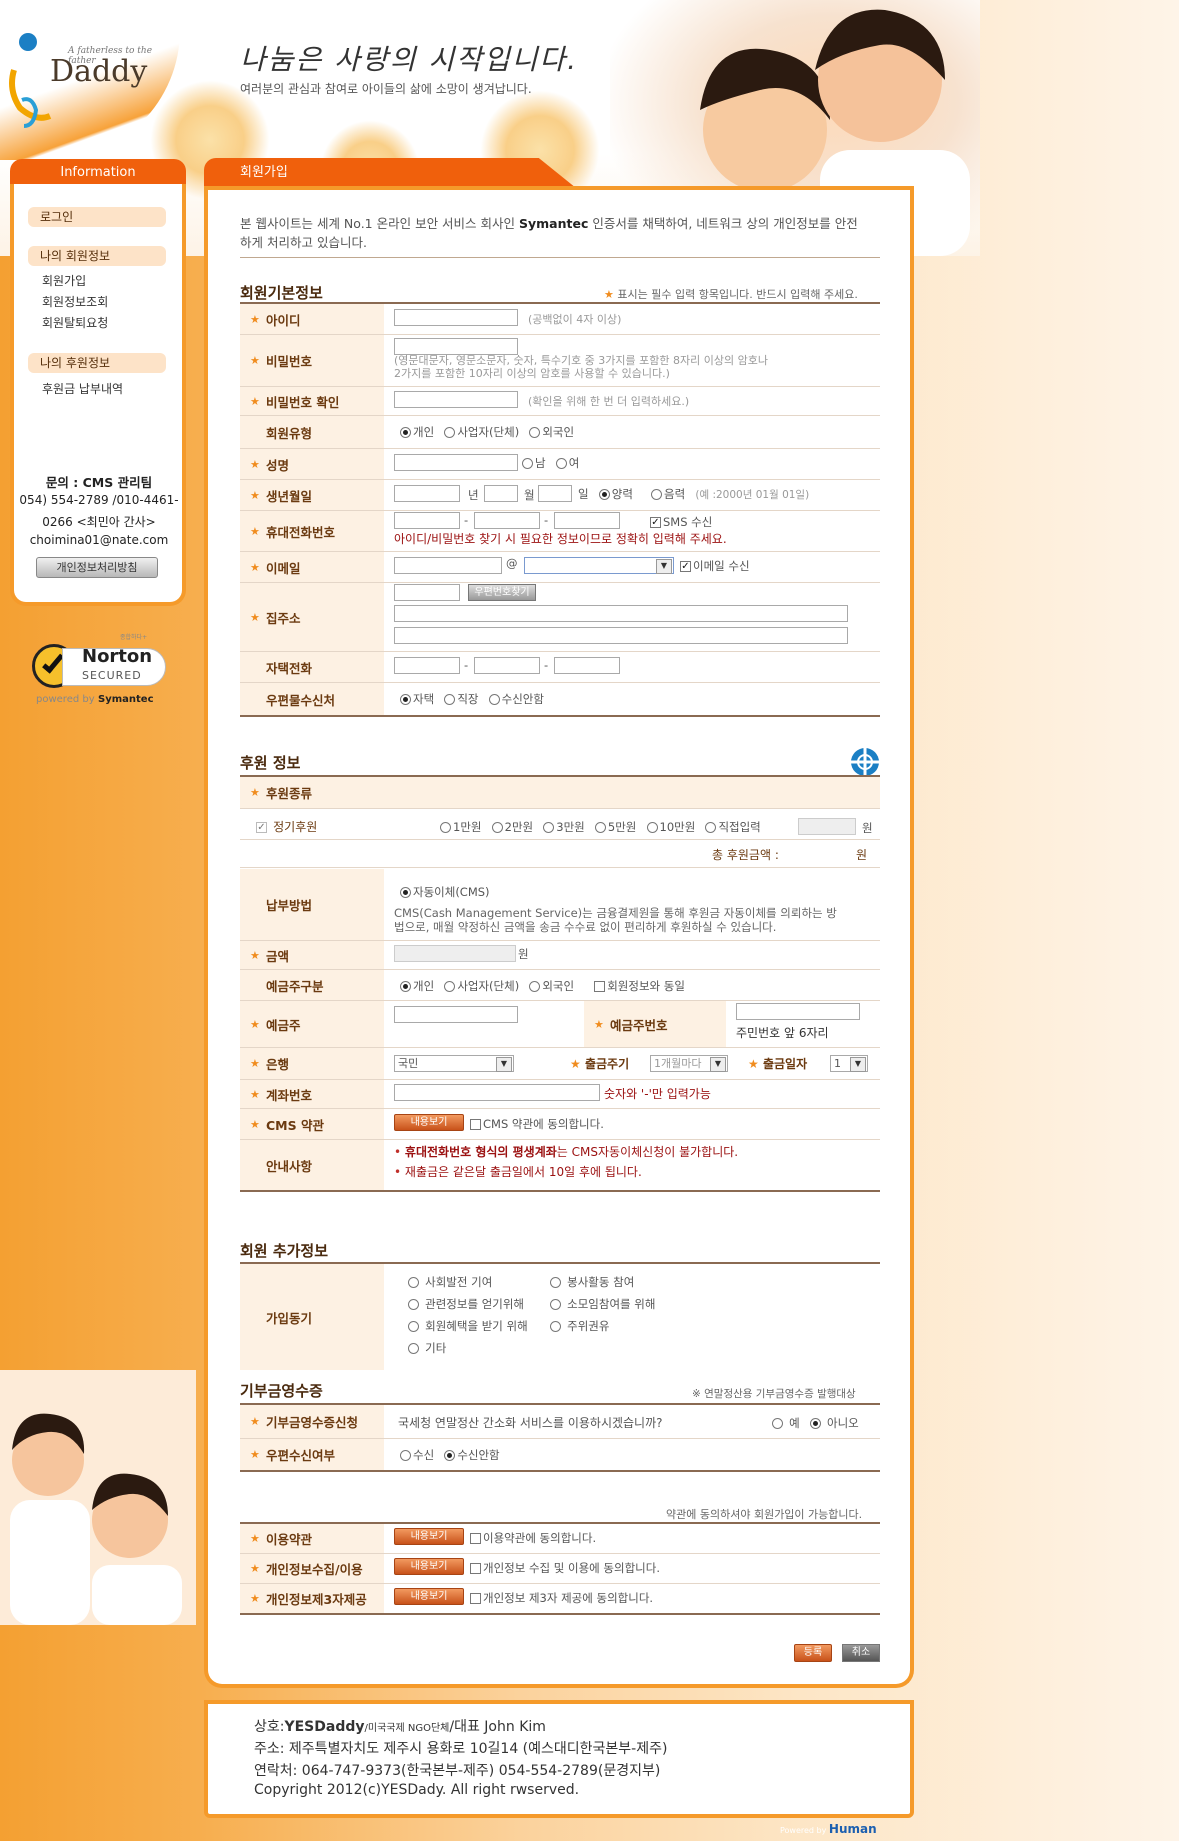 This screenshot has height=1841, width=1179. Describe the element at coordinates (777, 1423) in the screenshot. I see `radio-receipt-yes` at that location.